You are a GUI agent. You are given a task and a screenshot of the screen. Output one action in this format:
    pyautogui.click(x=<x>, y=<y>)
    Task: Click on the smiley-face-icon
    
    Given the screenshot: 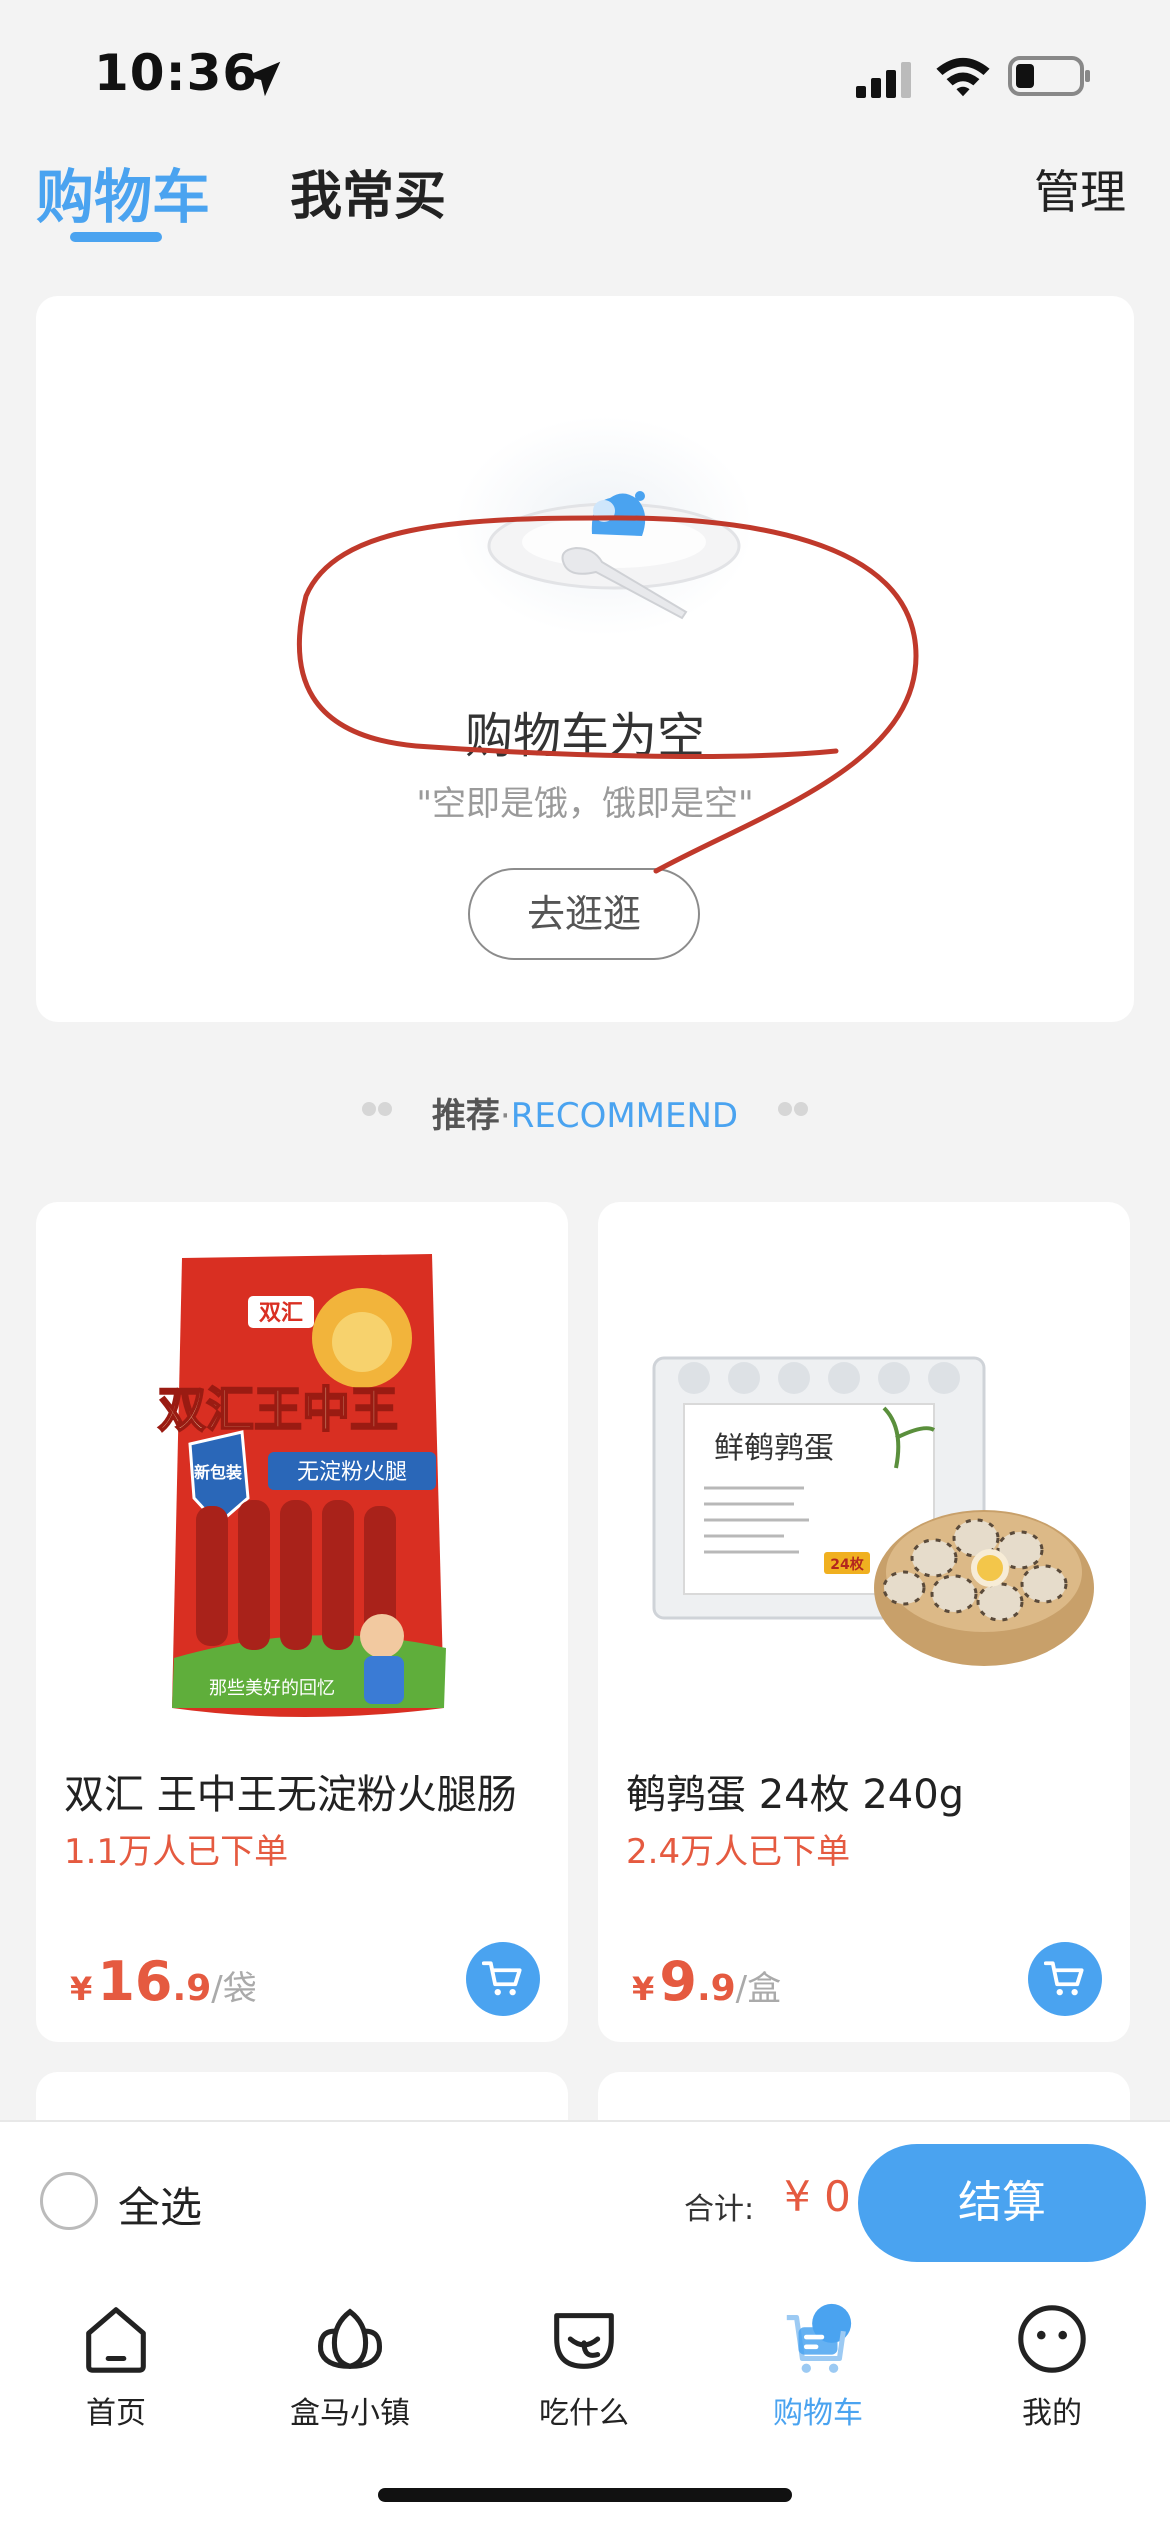 What is the action you would take?
    pyautogui.click(x=1052, y=2339)
    